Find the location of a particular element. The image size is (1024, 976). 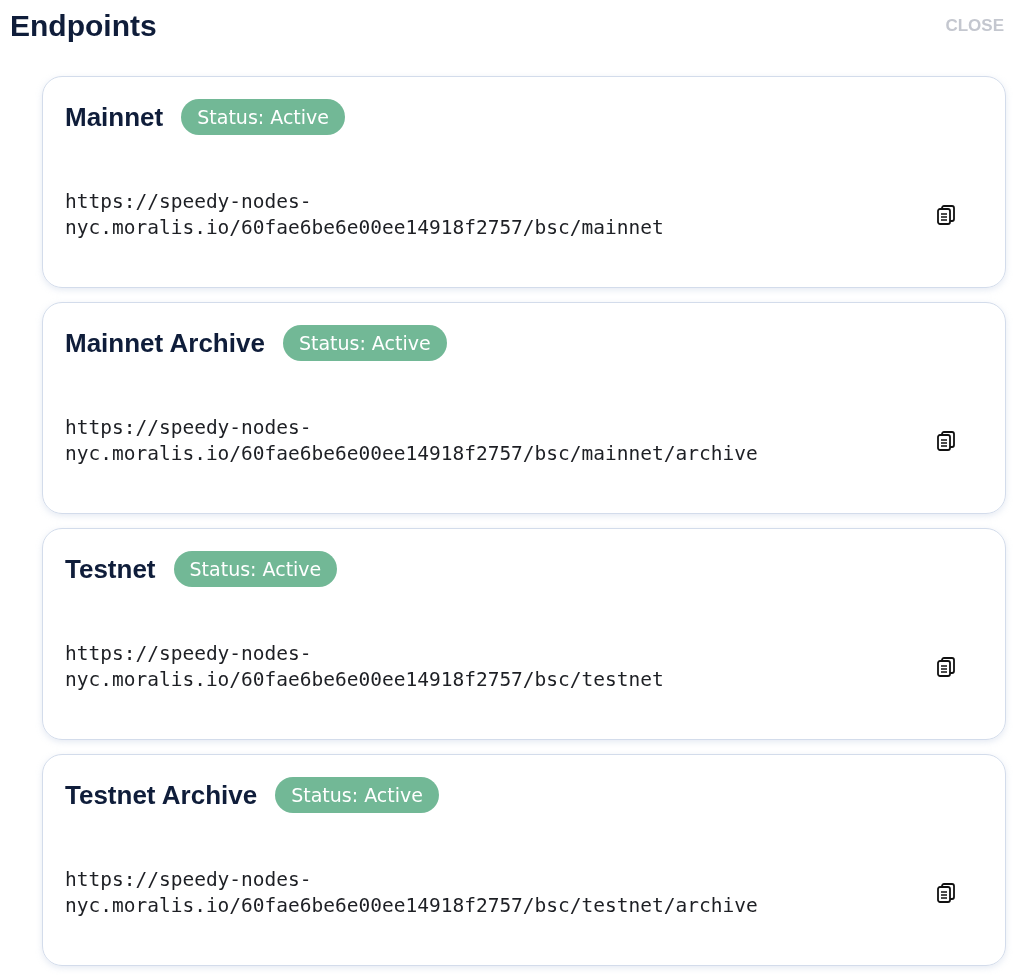

page-title: Endpoints is located at coordinates (83, 26).